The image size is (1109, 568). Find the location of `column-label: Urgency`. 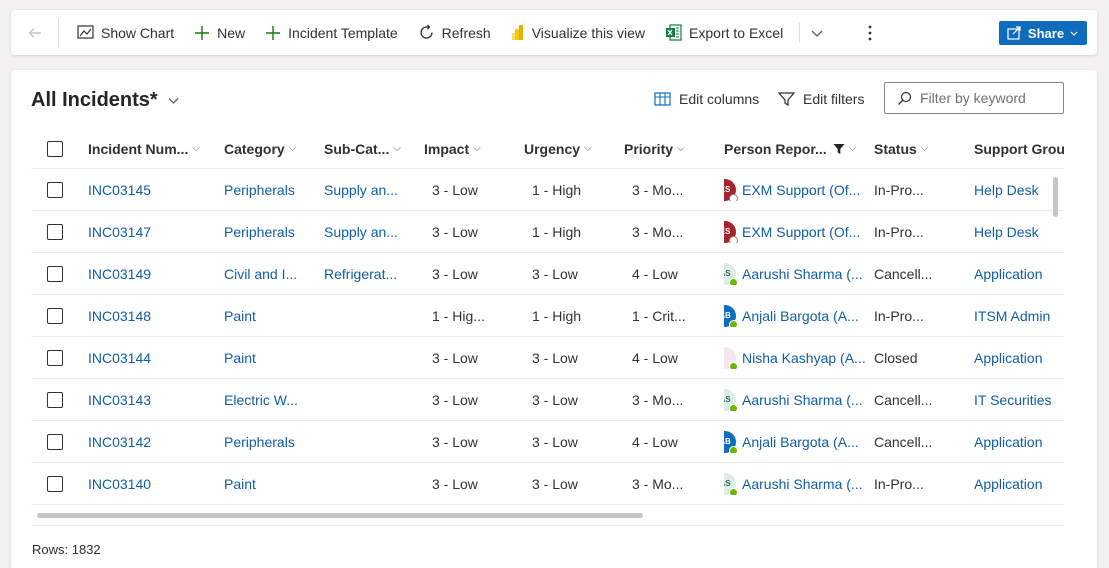

column-label: Urgency is located at coordinates (552, 148).